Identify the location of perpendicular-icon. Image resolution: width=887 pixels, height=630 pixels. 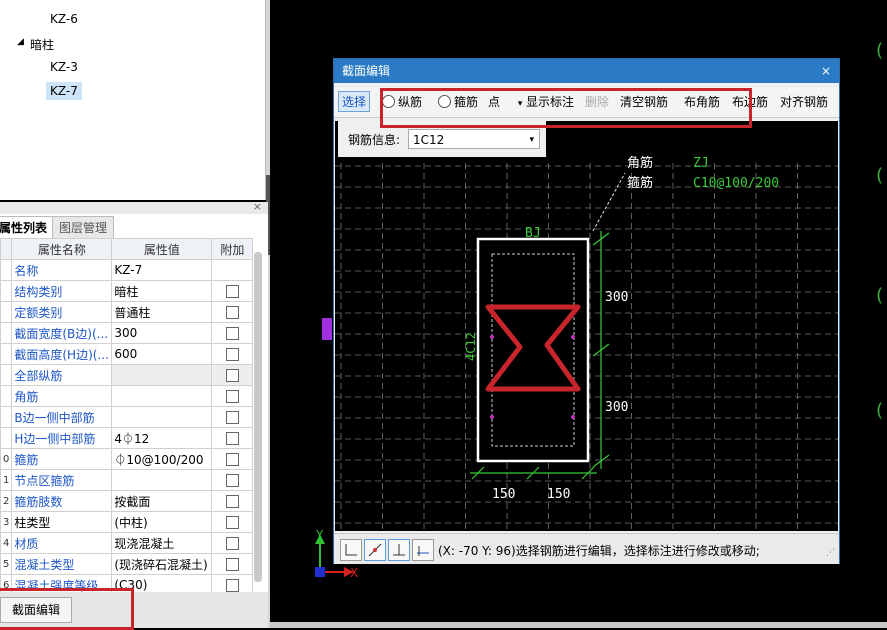
(399, 550).